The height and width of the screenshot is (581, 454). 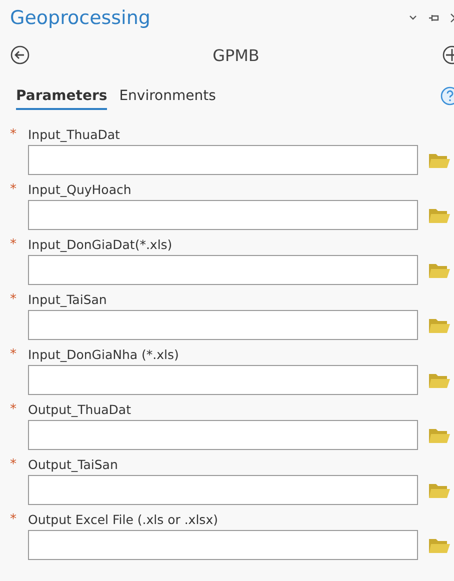 I want to click on parameter-label: Output_TaiSan, so click(x=73, y=464).